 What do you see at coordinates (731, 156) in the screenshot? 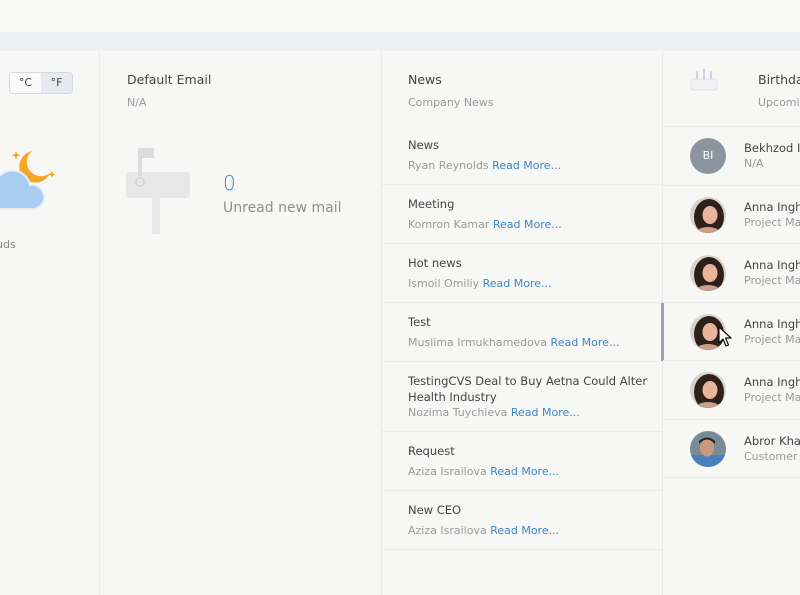
I see `list-item: BI Bekhzod Is N/A` at bounding box center [731, 156].